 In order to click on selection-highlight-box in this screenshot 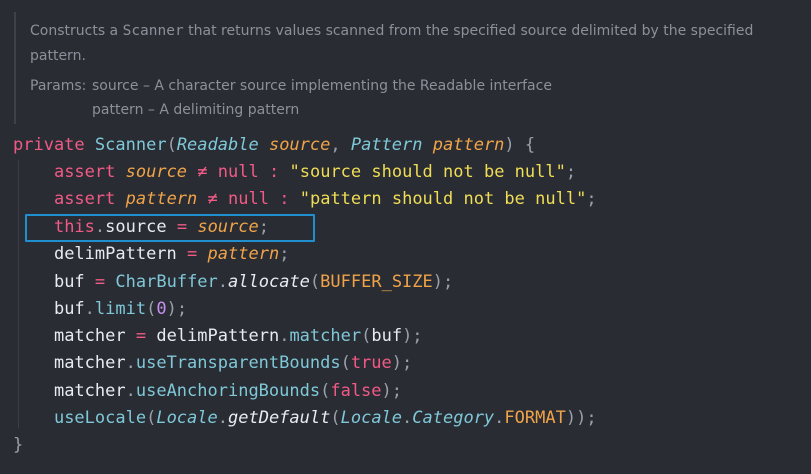, I will do `click(170, 228)`.